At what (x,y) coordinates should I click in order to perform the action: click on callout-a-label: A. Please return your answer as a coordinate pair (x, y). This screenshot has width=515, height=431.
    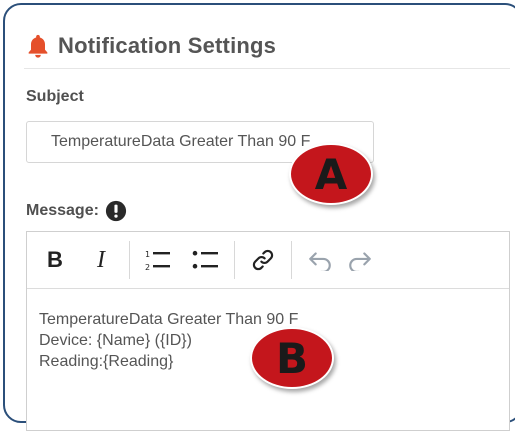
    Looking at the image, I should click on (331, 174).